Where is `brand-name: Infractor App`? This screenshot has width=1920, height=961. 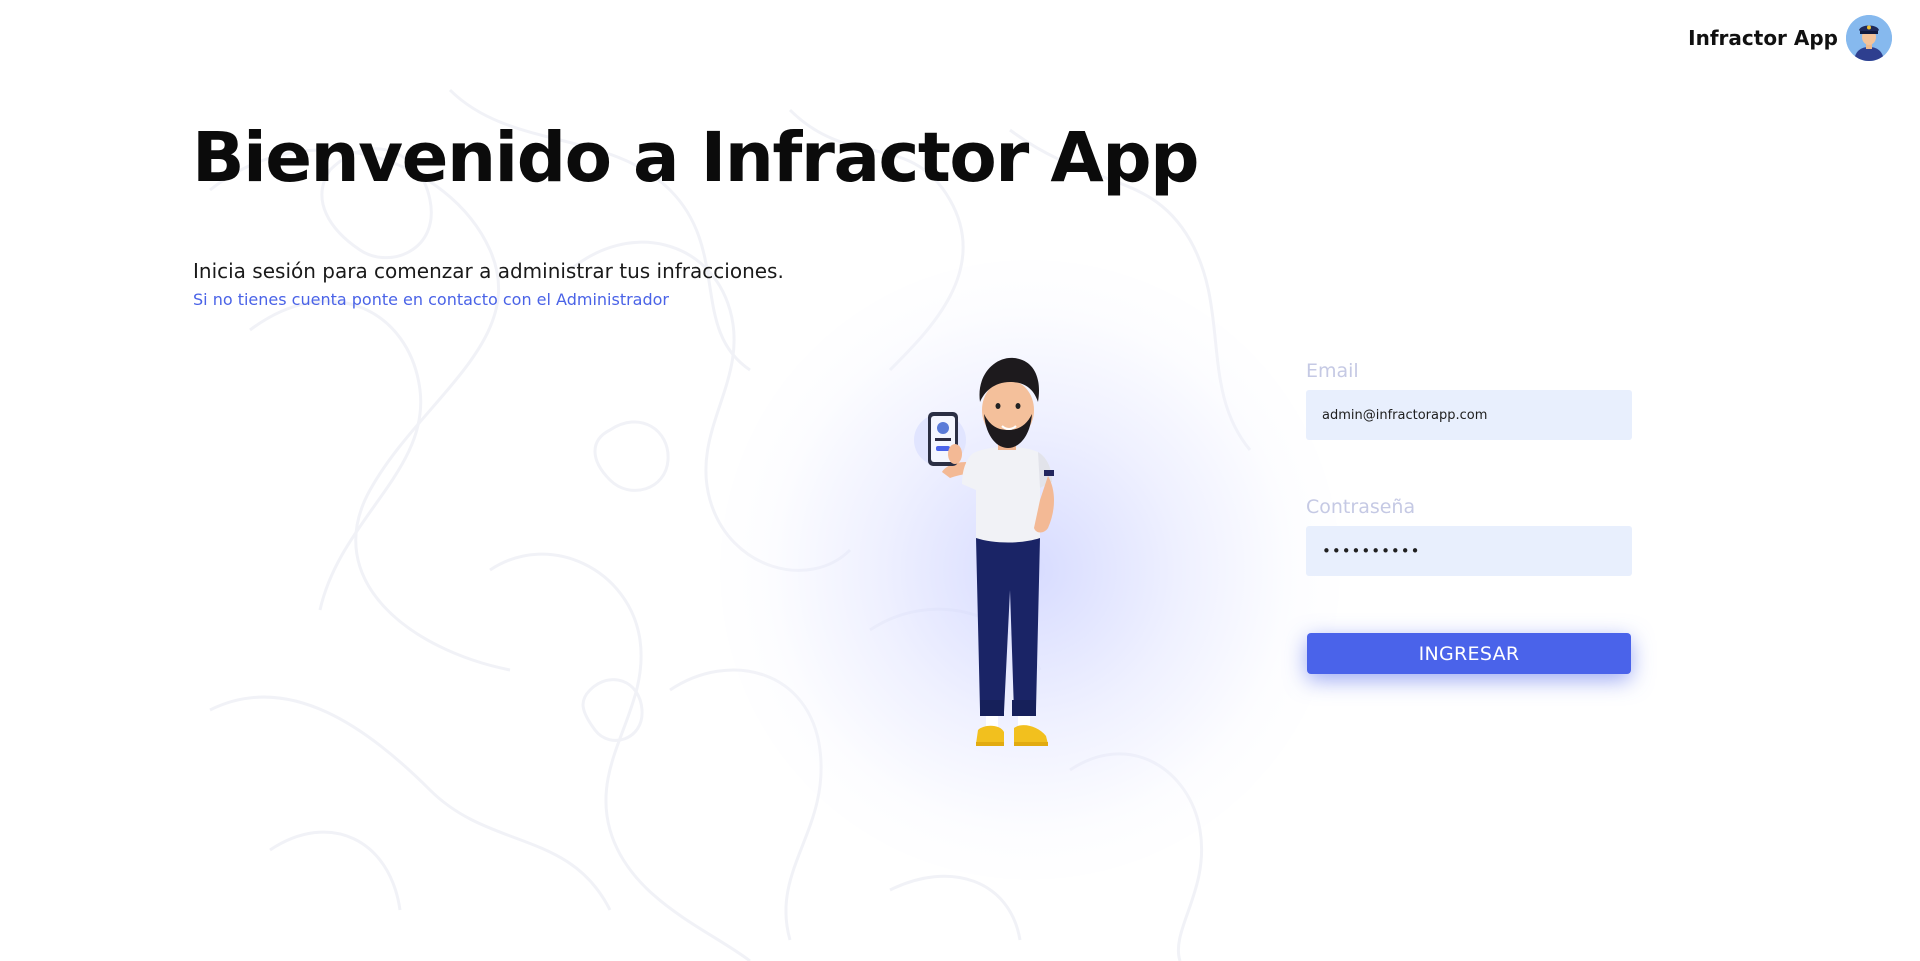 brand-name: Infractor App is located at coordinates (1763, 38).